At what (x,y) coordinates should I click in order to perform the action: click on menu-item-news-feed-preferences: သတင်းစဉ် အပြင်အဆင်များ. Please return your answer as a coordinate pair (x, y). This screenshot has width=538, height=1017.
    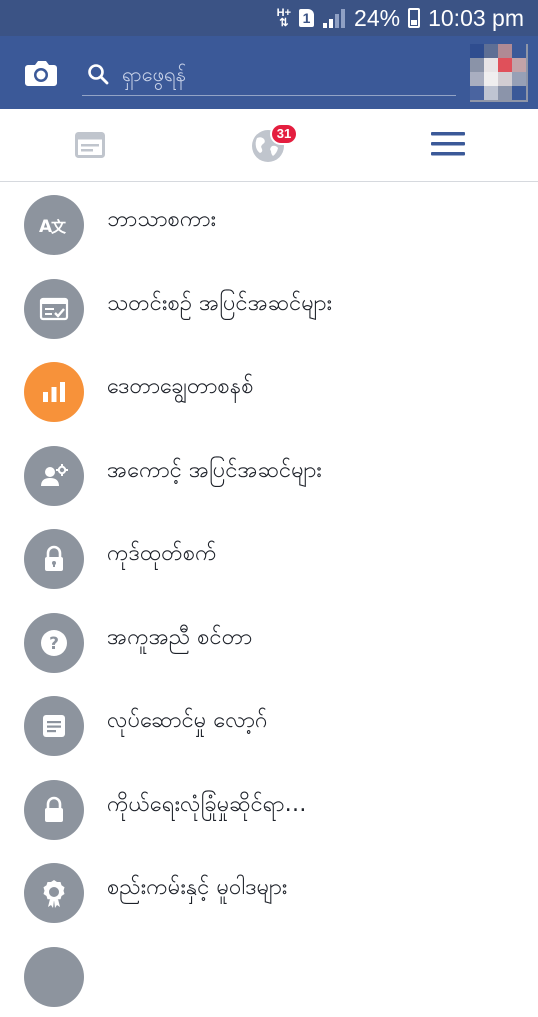
    Looking at the image, I should click on (269, 308).